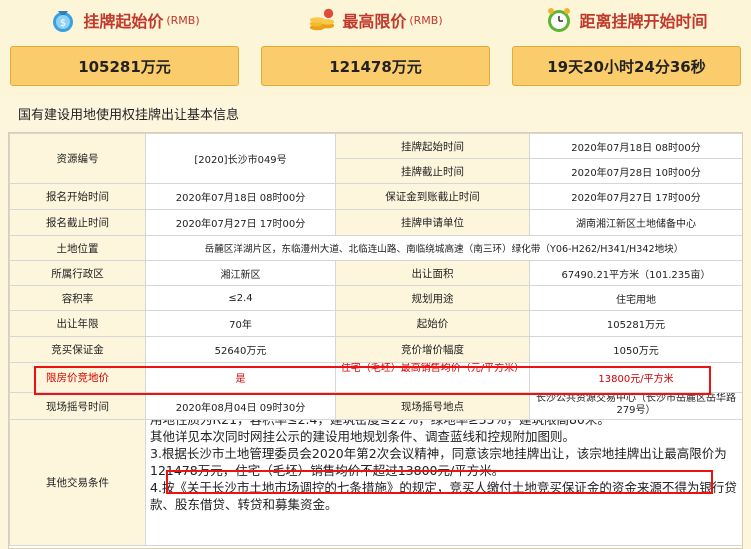 Image resolution: width=751 pixels, height=549 pixels. I want to click on value-term: 70年, so click(240, 323).